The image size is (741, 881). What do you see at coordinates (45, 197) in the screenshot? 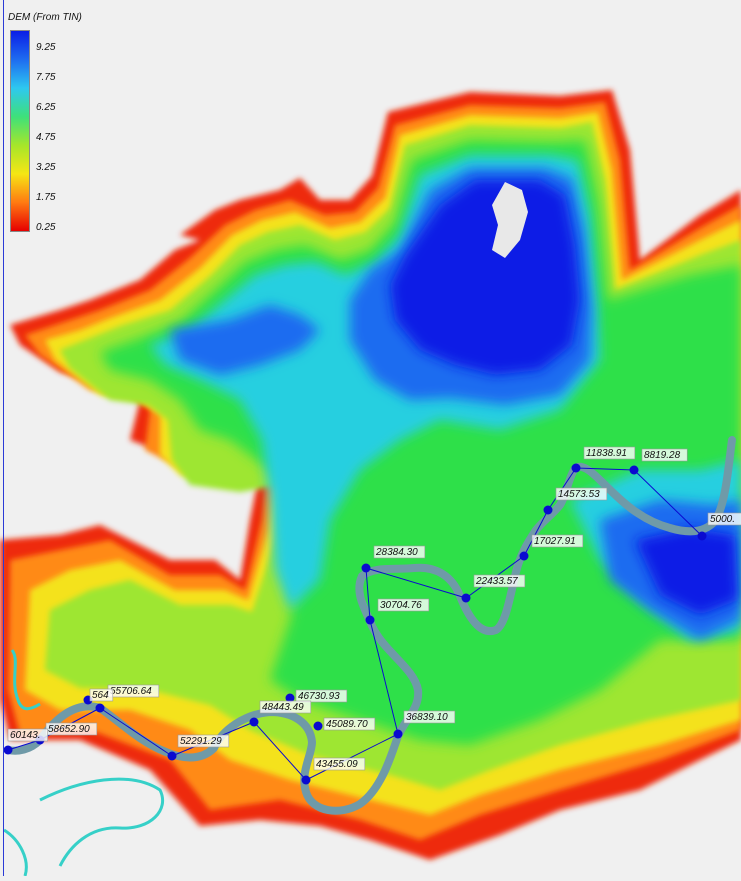
I see `legend-tick: 1.75` at bounding box center [45, 197].